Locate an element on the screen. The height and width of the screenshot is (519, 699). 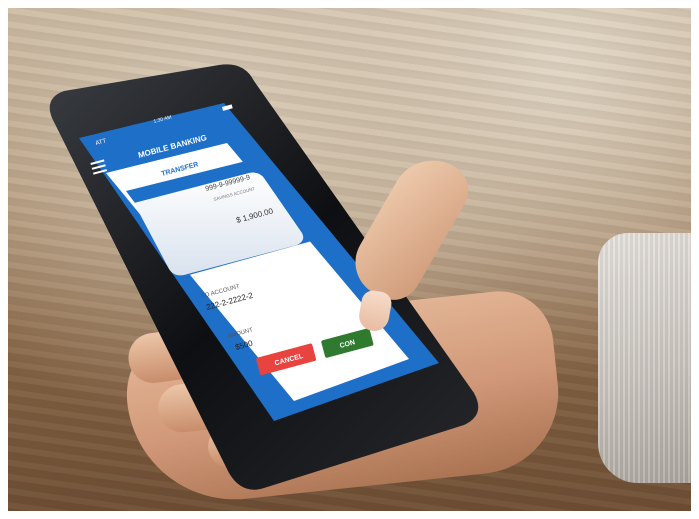
sweater-sleeve is located at coordinates (644, 358).